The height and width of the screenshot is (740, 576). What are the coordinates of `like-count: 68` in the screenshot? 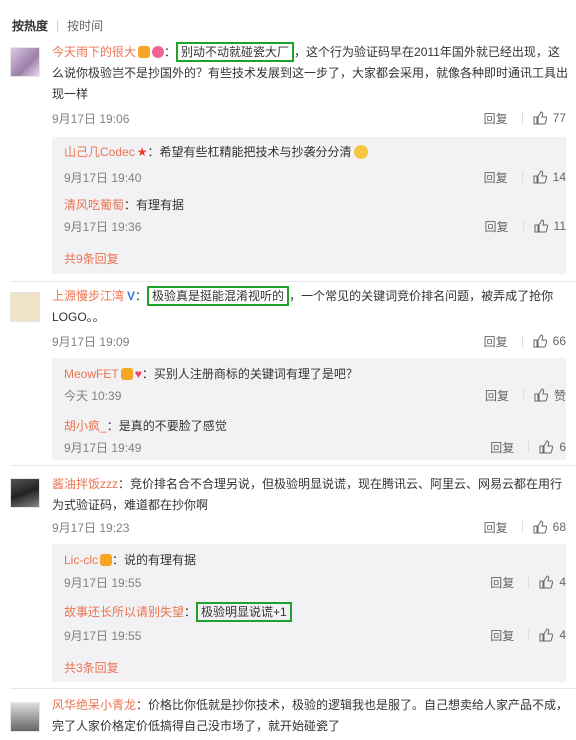 It's located at (559, 527).